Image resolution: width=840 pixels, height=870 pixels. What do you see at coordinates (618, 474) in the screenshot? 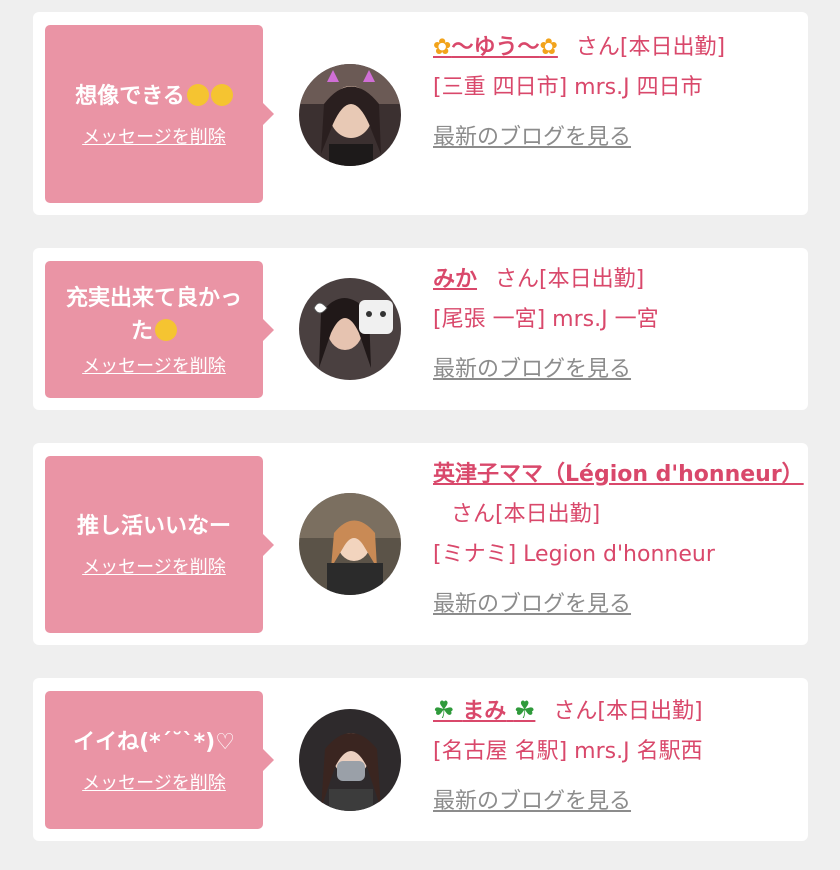
I see `cast-name-link: 英津子ママ（Légion d'honneur）` at bounding box center [618, 474].